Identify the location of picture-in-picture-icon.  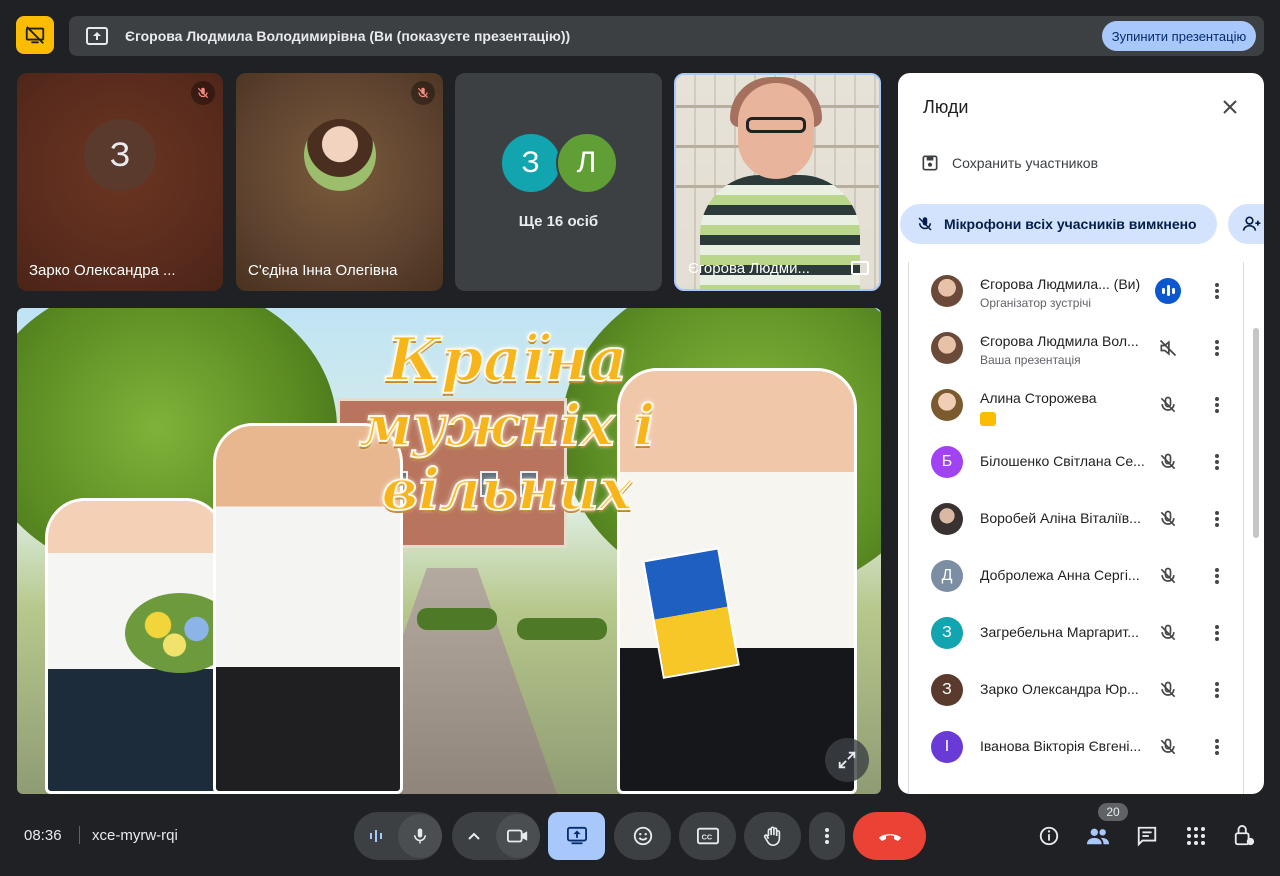
(860, 268).